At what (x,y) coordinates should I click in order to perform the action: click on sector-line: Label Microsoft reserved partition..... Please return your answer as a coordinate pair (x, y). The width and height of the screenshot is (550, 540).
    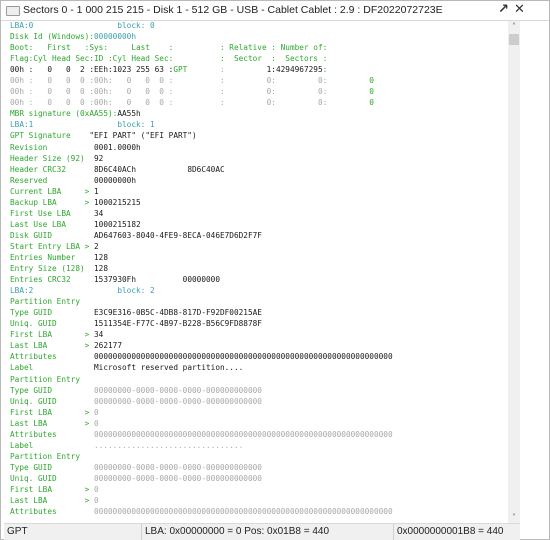
    Looking at the image, I should click on (201, 367).